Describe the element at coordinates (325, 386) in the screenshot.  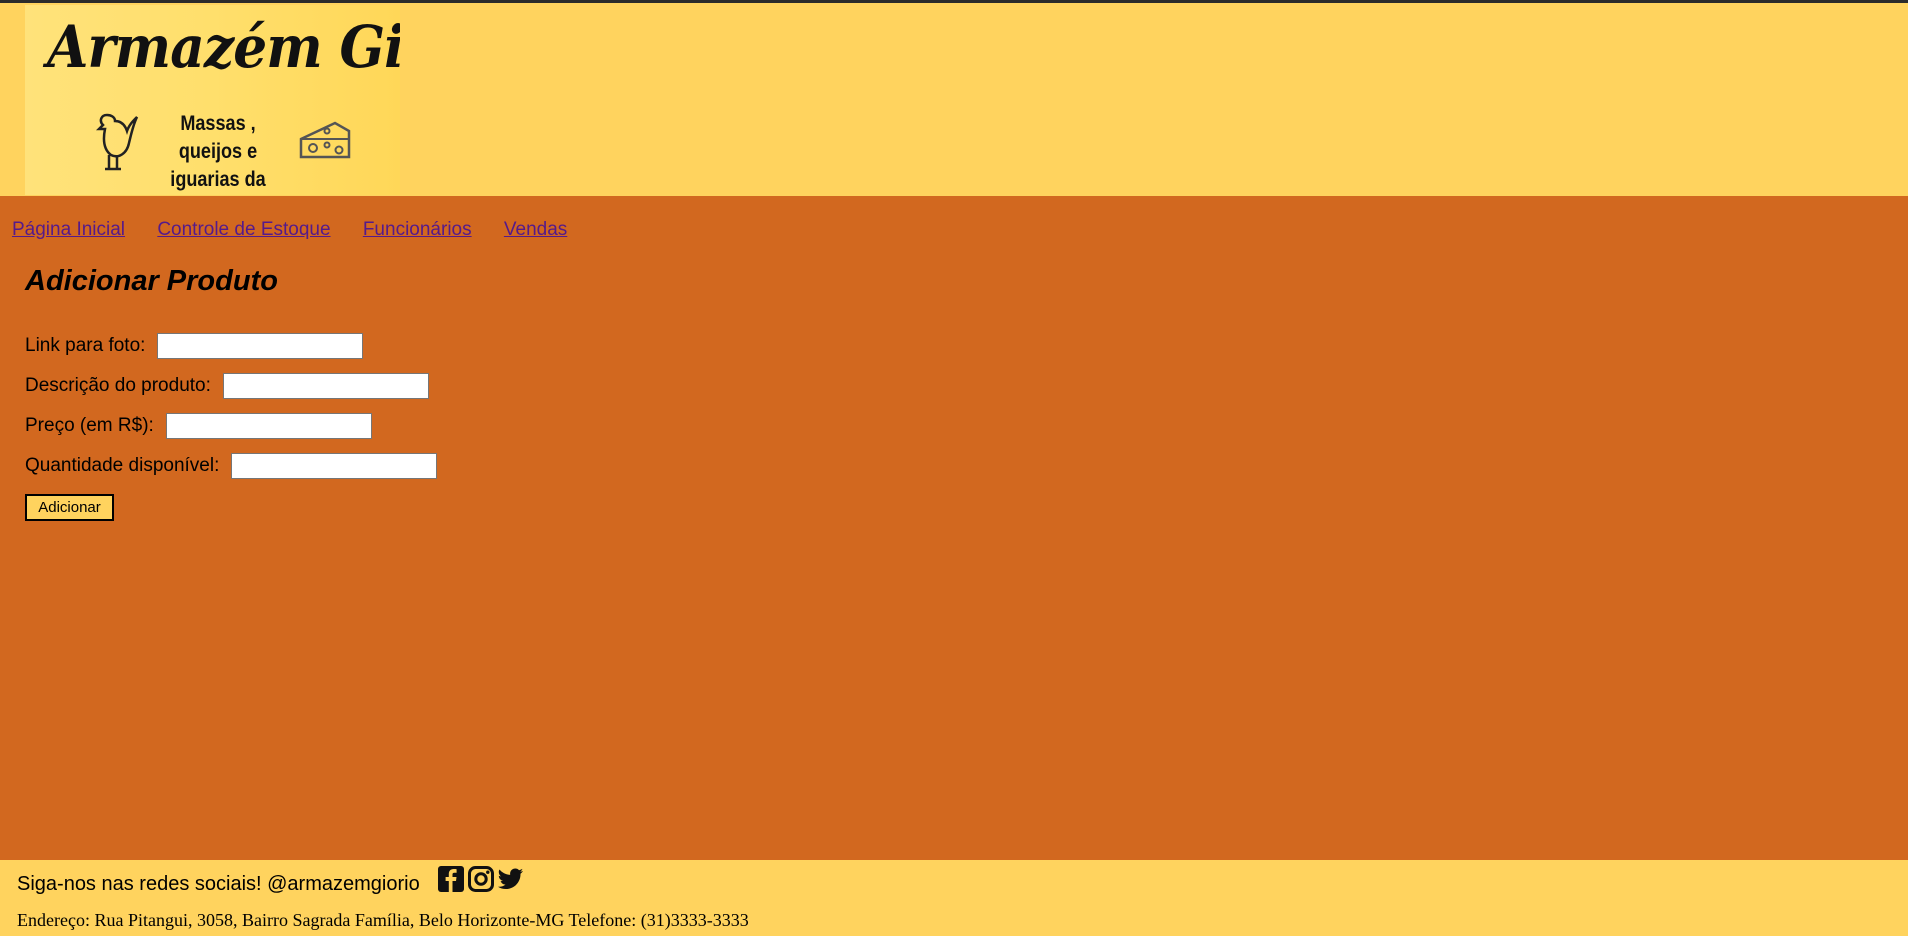
I see `description-input` at that location.